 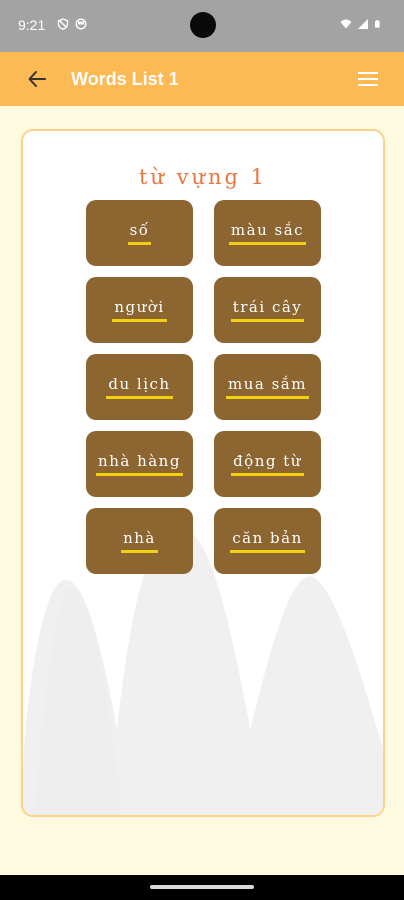 I want to click on status-time: 9:21, so click(x=32, y=25).